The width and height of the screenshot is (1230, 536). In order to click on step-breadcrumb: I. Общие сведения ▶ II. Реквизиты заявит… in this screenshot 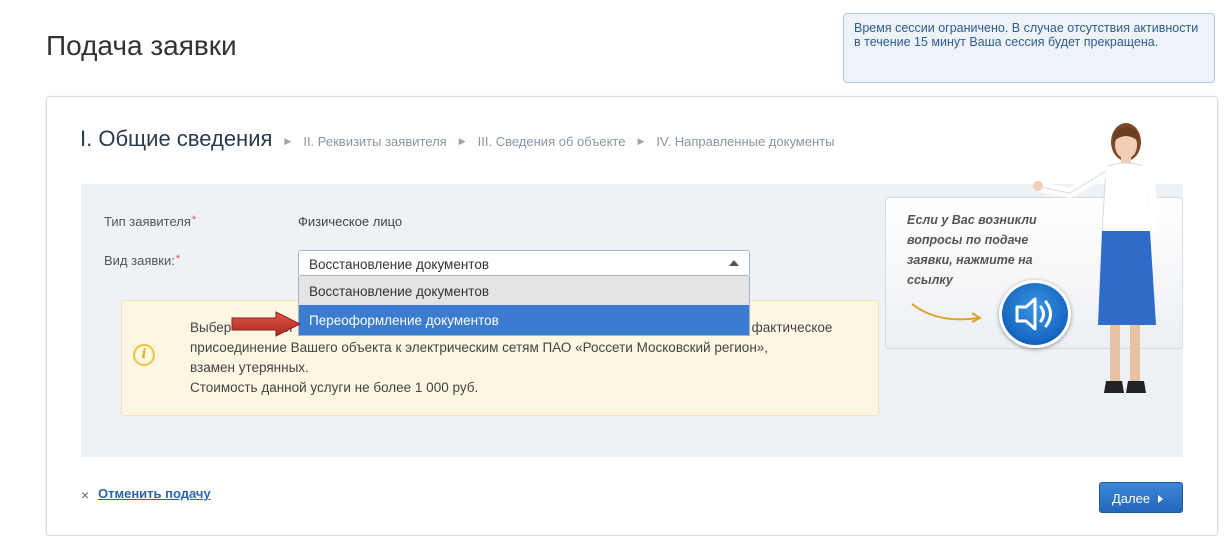, I will do `click(457, 138)`.